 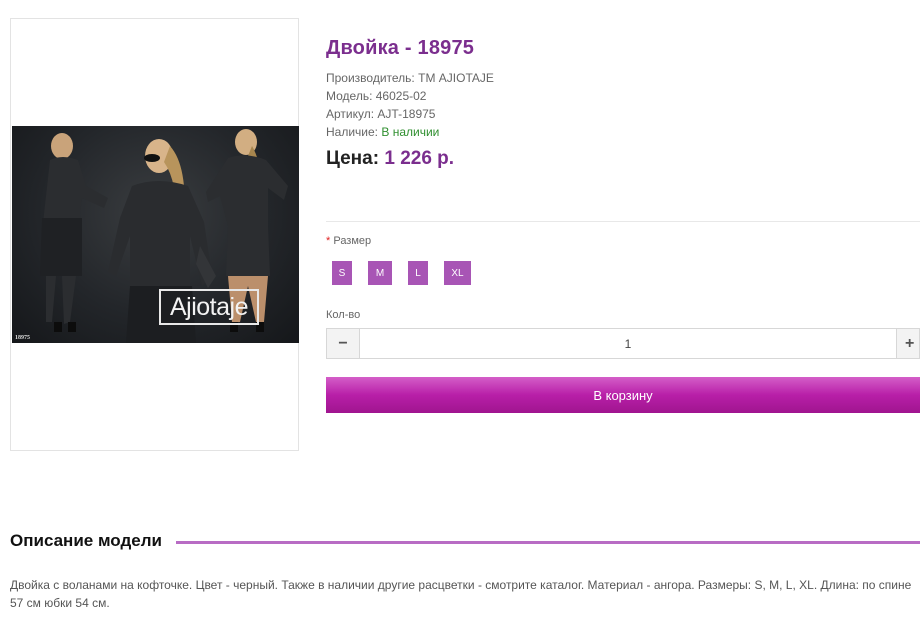 What do you see at coordinates (418, 273) in the screenshot?
I see `size-option-l: L` at bounding box center [418, 273].